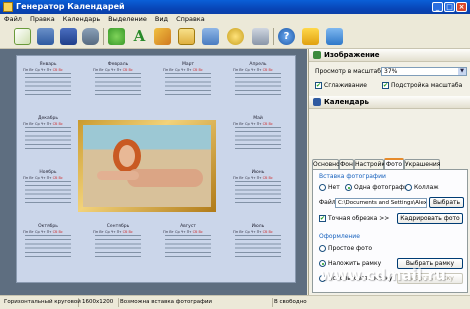 This screenshot has height=309, width=470. I want to click on month-may: Май Пн Вт Ср Чт Пт Сб Вс, so click(258, 132).